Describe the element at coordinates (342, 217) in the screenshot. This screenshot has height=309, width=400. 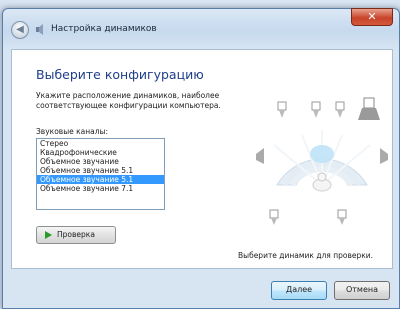
I see `speaker-rear-right` at that location.